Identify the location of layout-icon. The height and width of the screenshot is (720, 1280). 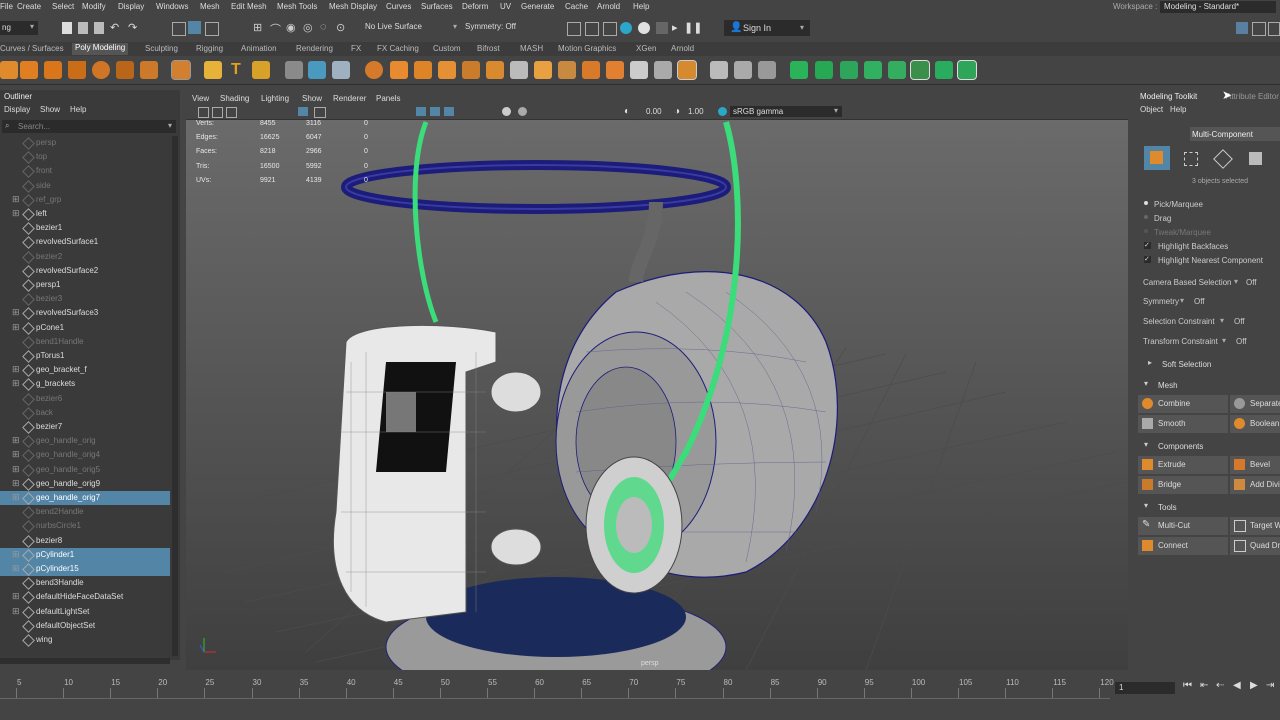
(1242, 28).